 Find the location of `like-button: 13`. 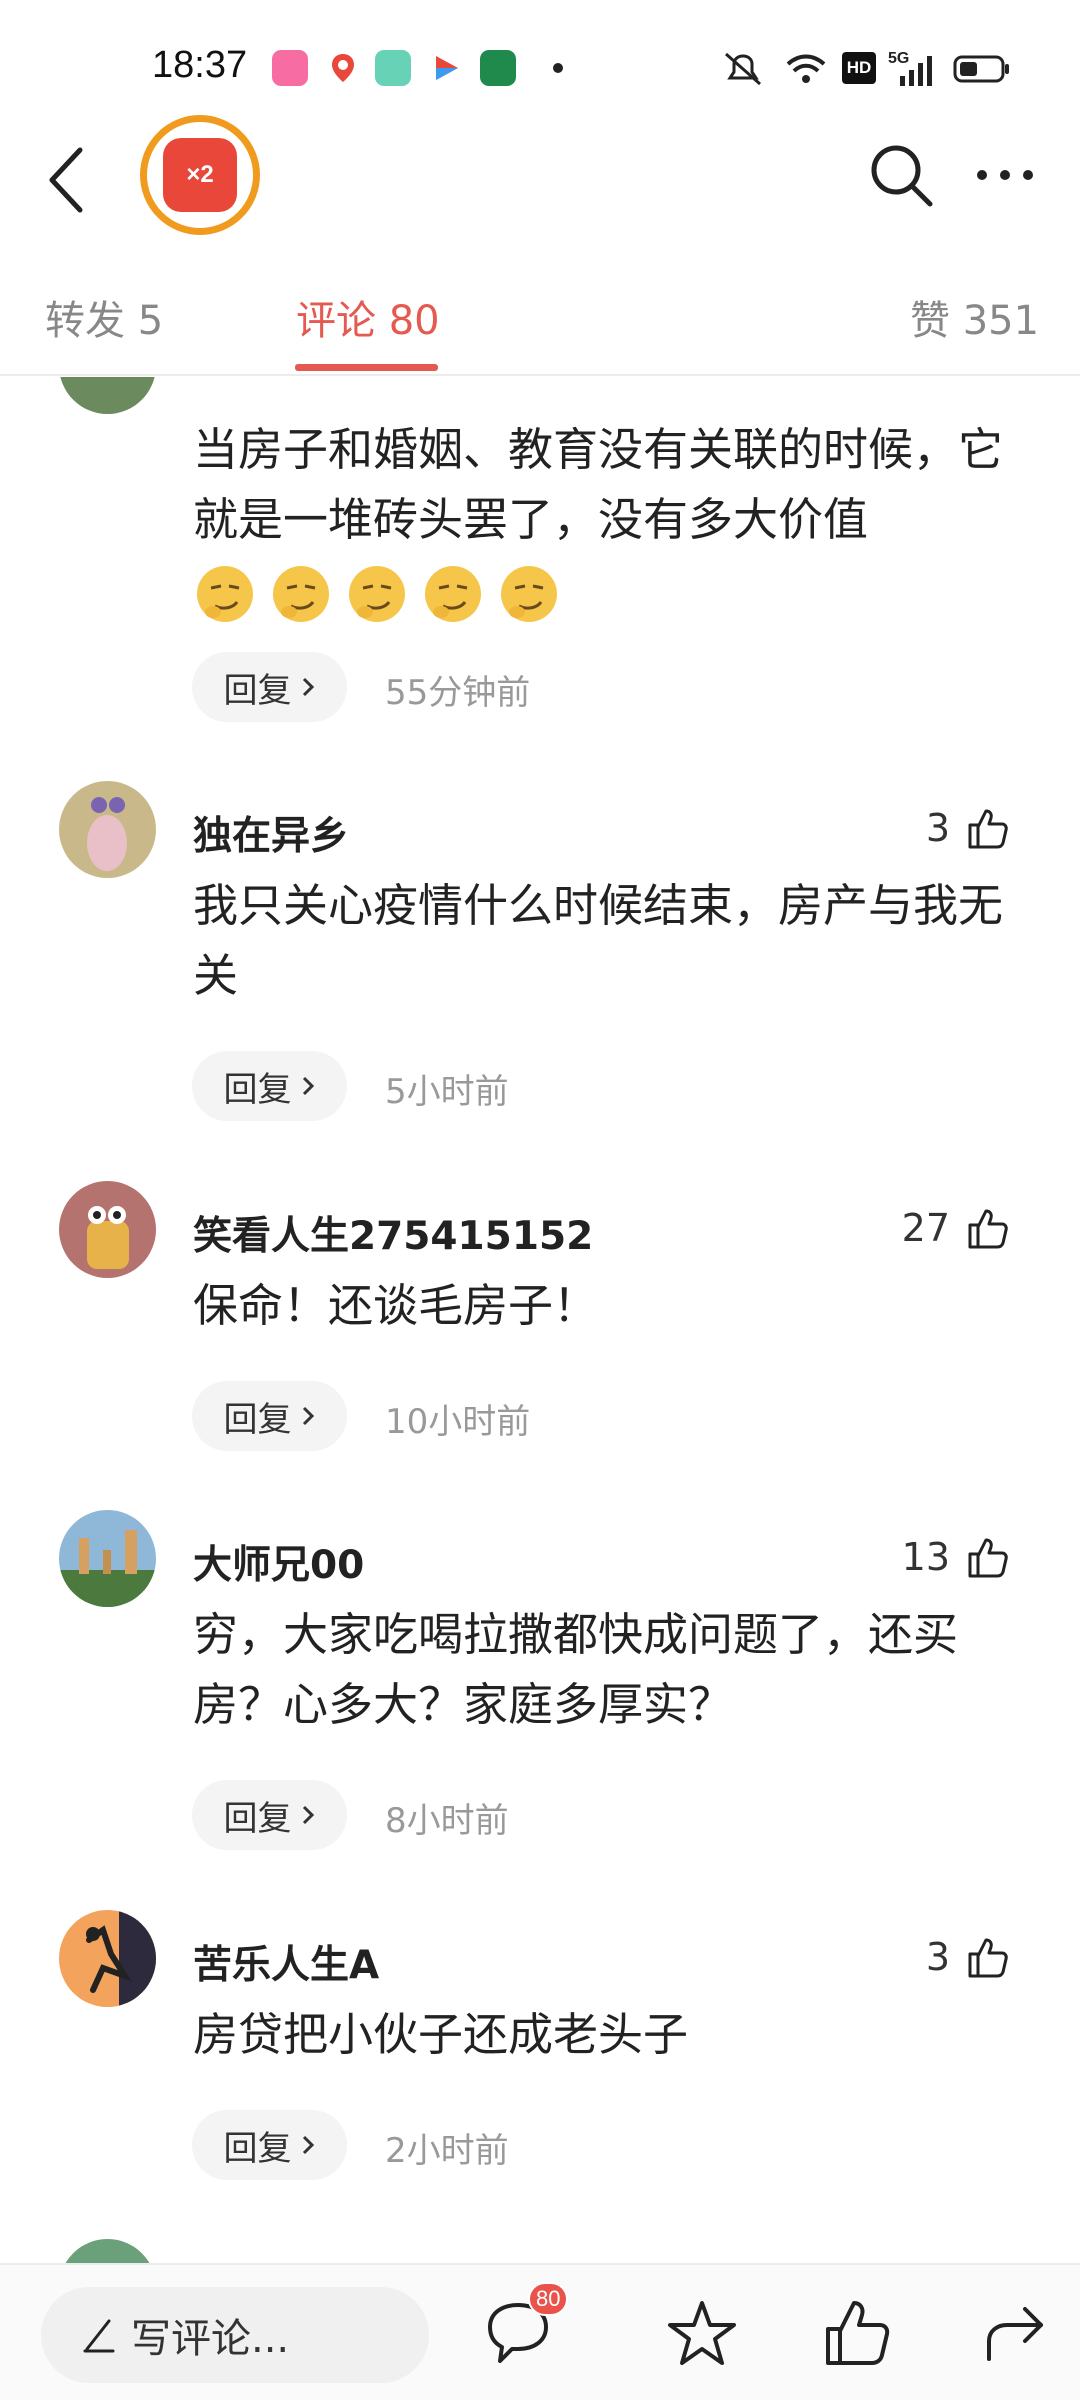

like-button: 13 is located at coordinates (956, 1557).